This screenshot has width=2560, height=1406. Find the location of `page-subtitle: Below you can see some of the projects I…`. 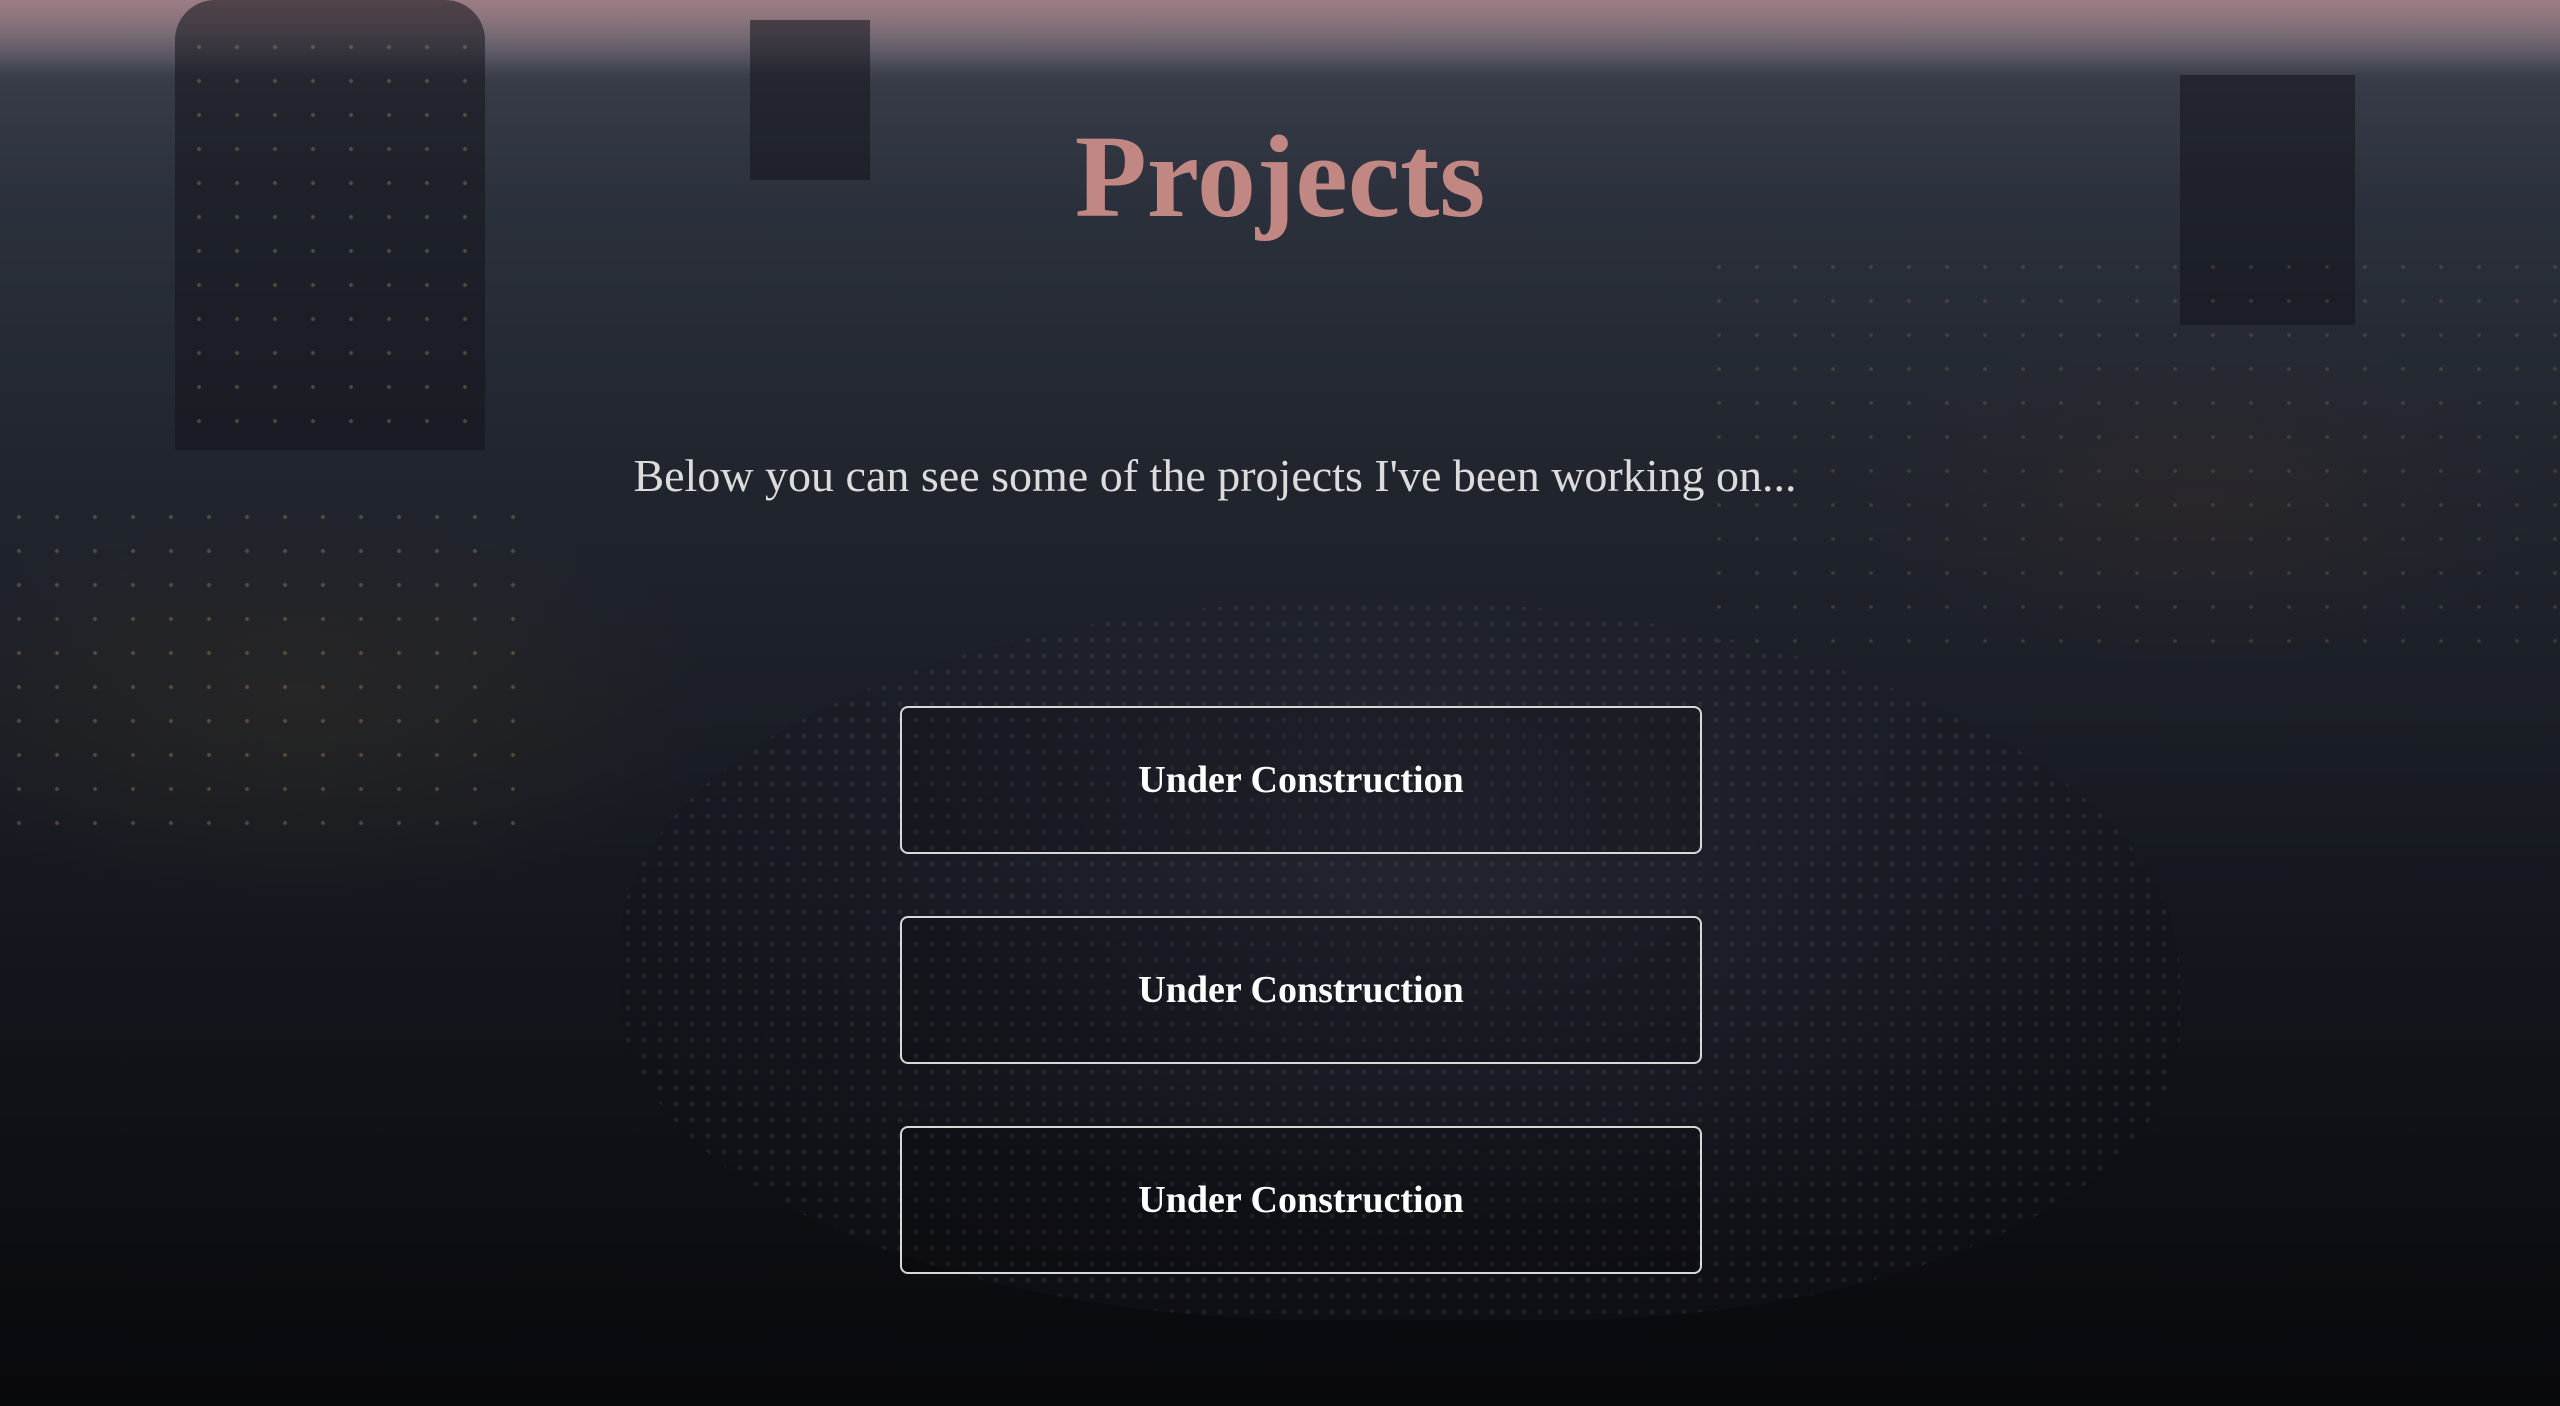

page-subtitle: Below you can see some of the projects I… is located at coordinates (1215, 475).